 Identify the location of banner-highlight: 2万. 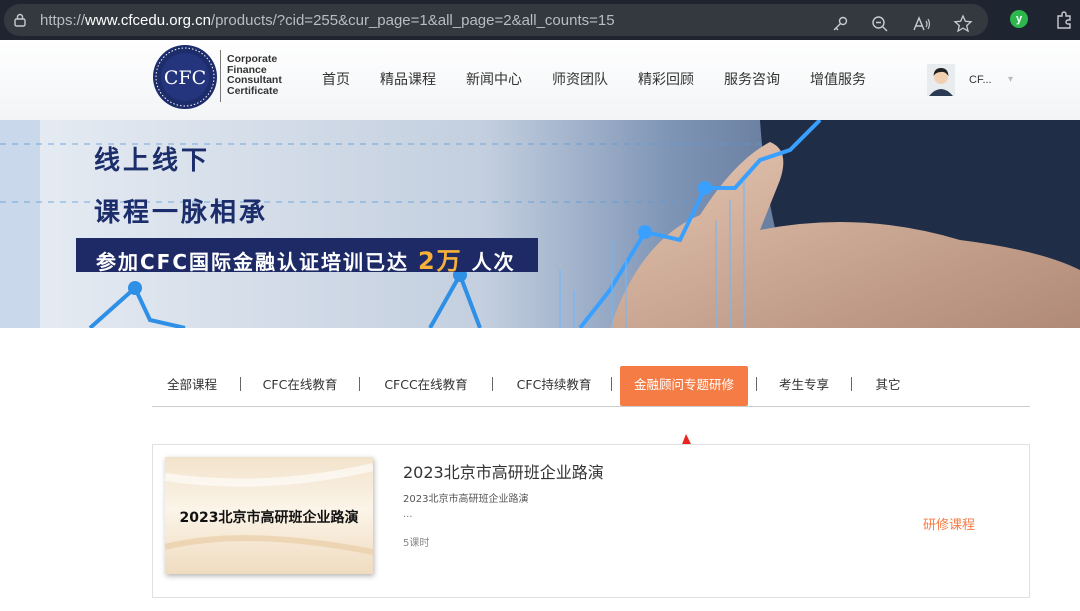
(440, 261).